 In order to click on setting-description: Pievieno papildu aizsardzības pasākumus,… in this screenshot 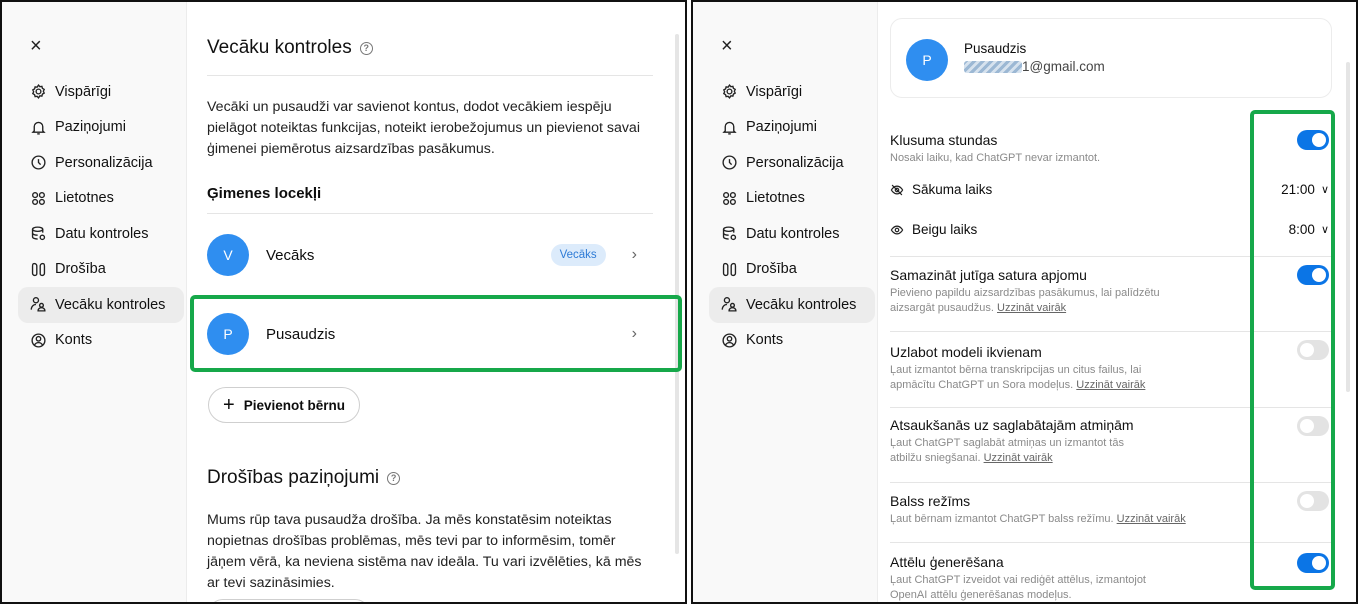, I will do `click(1025, 300)`.